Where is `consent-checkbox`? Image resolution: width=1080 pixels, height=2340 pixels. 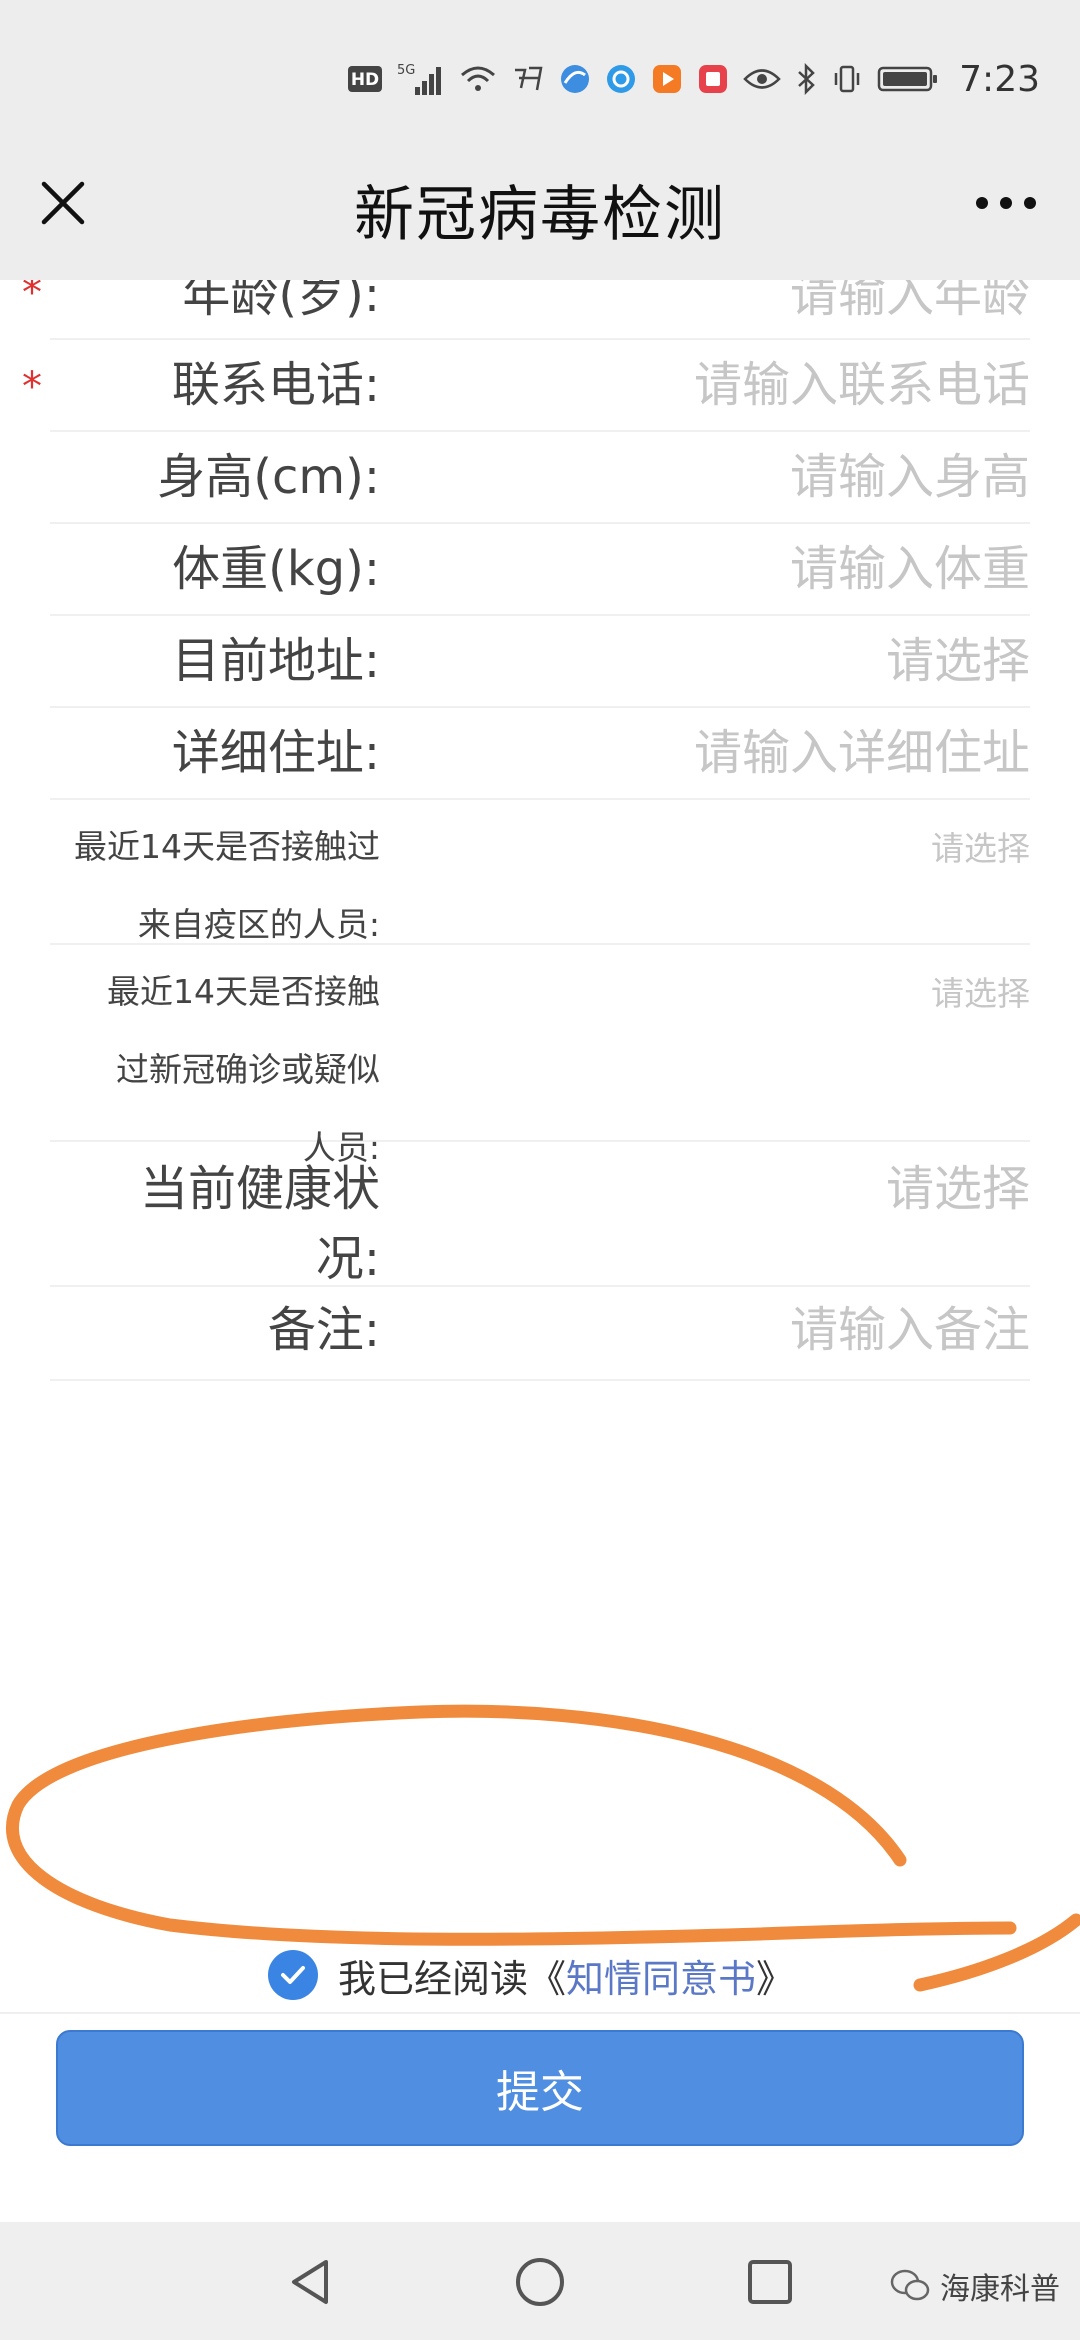 consent-checkbox is located at coordinates (293, 1975).